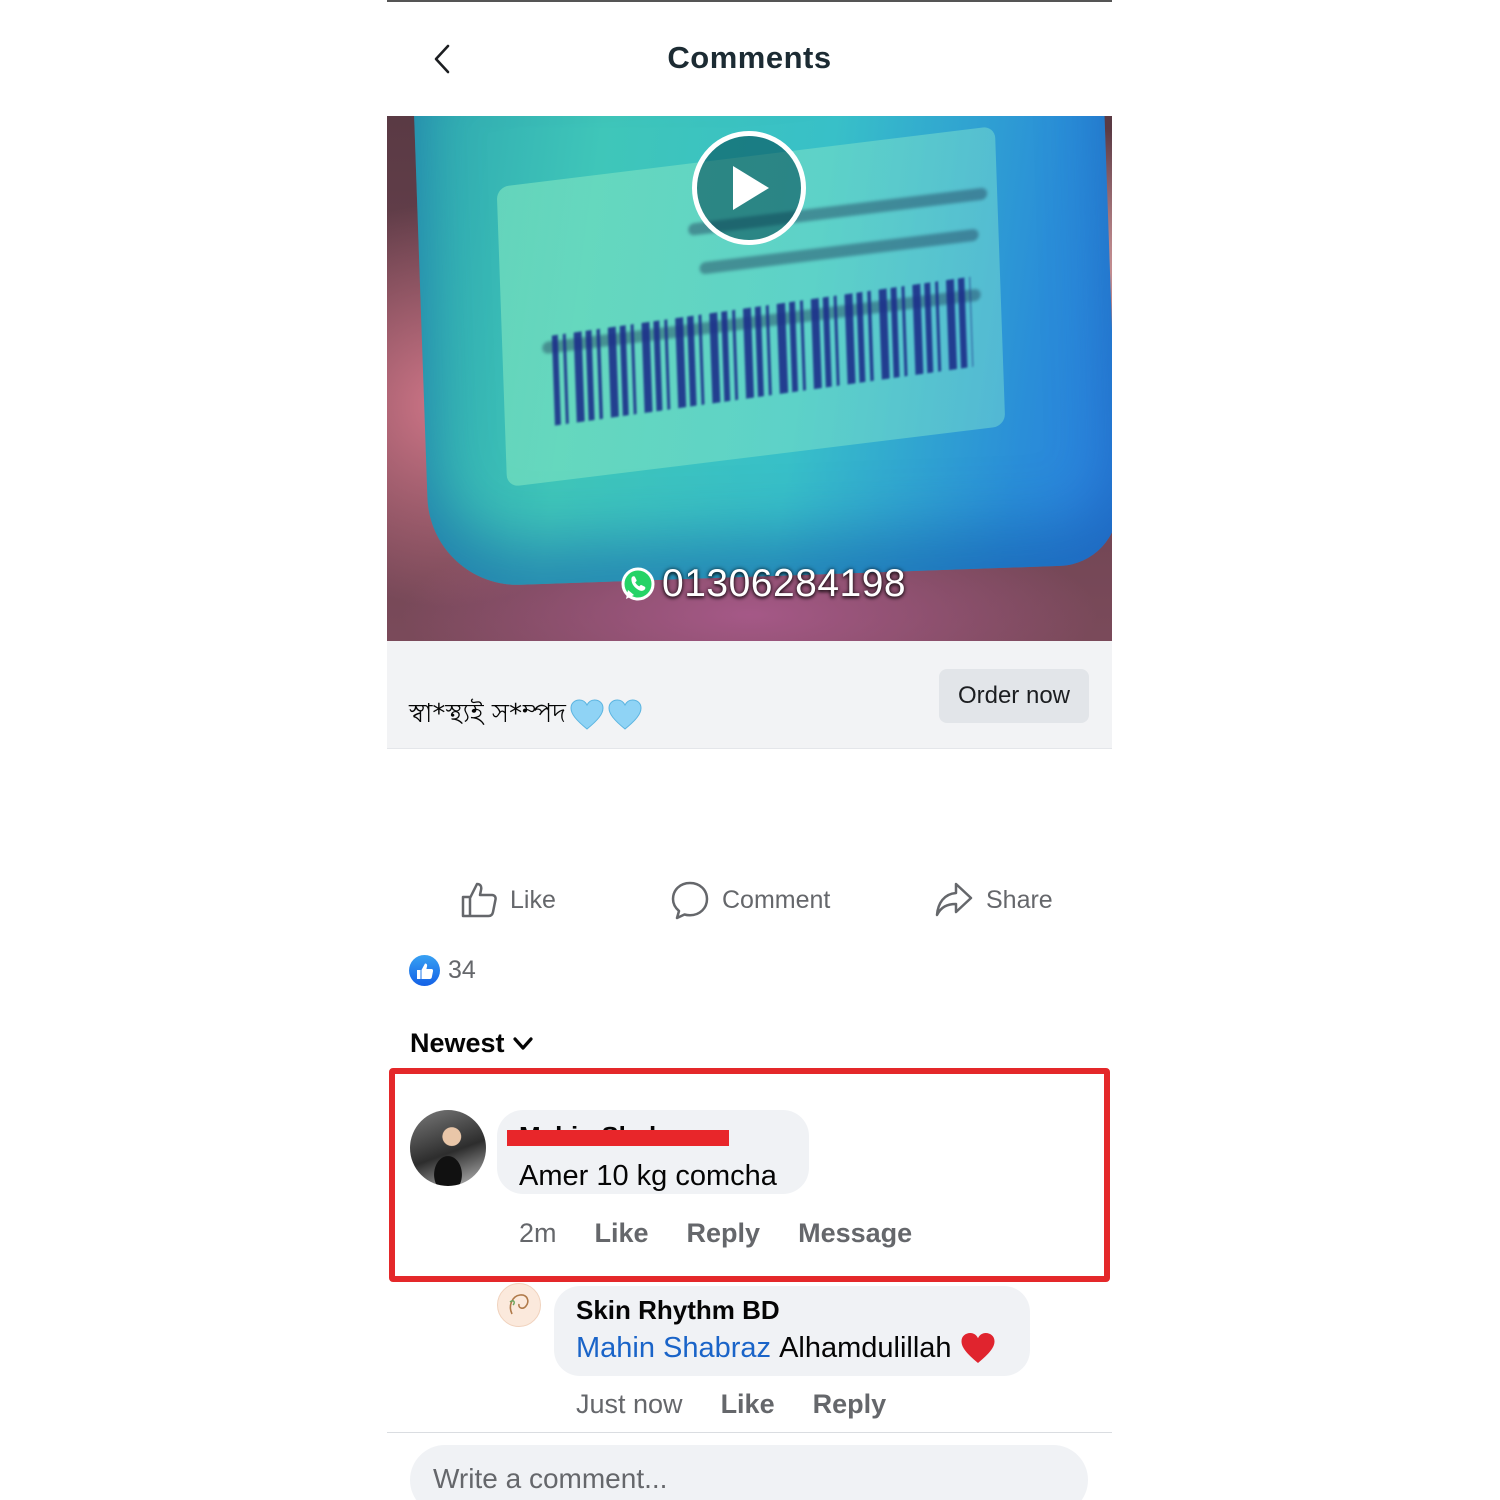 This screenshot has width=1500, height=1500. What do you see at coordinates (749, 1432) in the screenshot?
I see `composer-divider` at bounding box center [749, 1432].